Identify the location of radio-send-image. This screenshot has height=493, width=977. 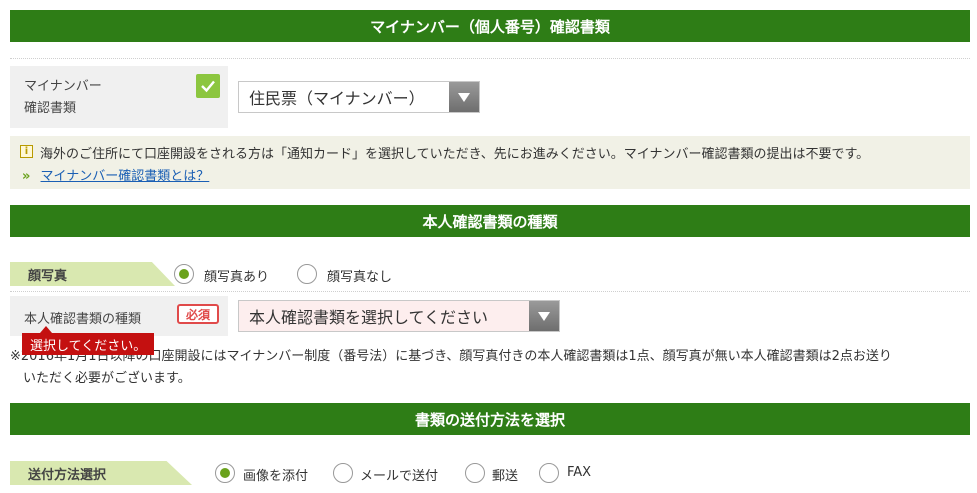
(225, 473).